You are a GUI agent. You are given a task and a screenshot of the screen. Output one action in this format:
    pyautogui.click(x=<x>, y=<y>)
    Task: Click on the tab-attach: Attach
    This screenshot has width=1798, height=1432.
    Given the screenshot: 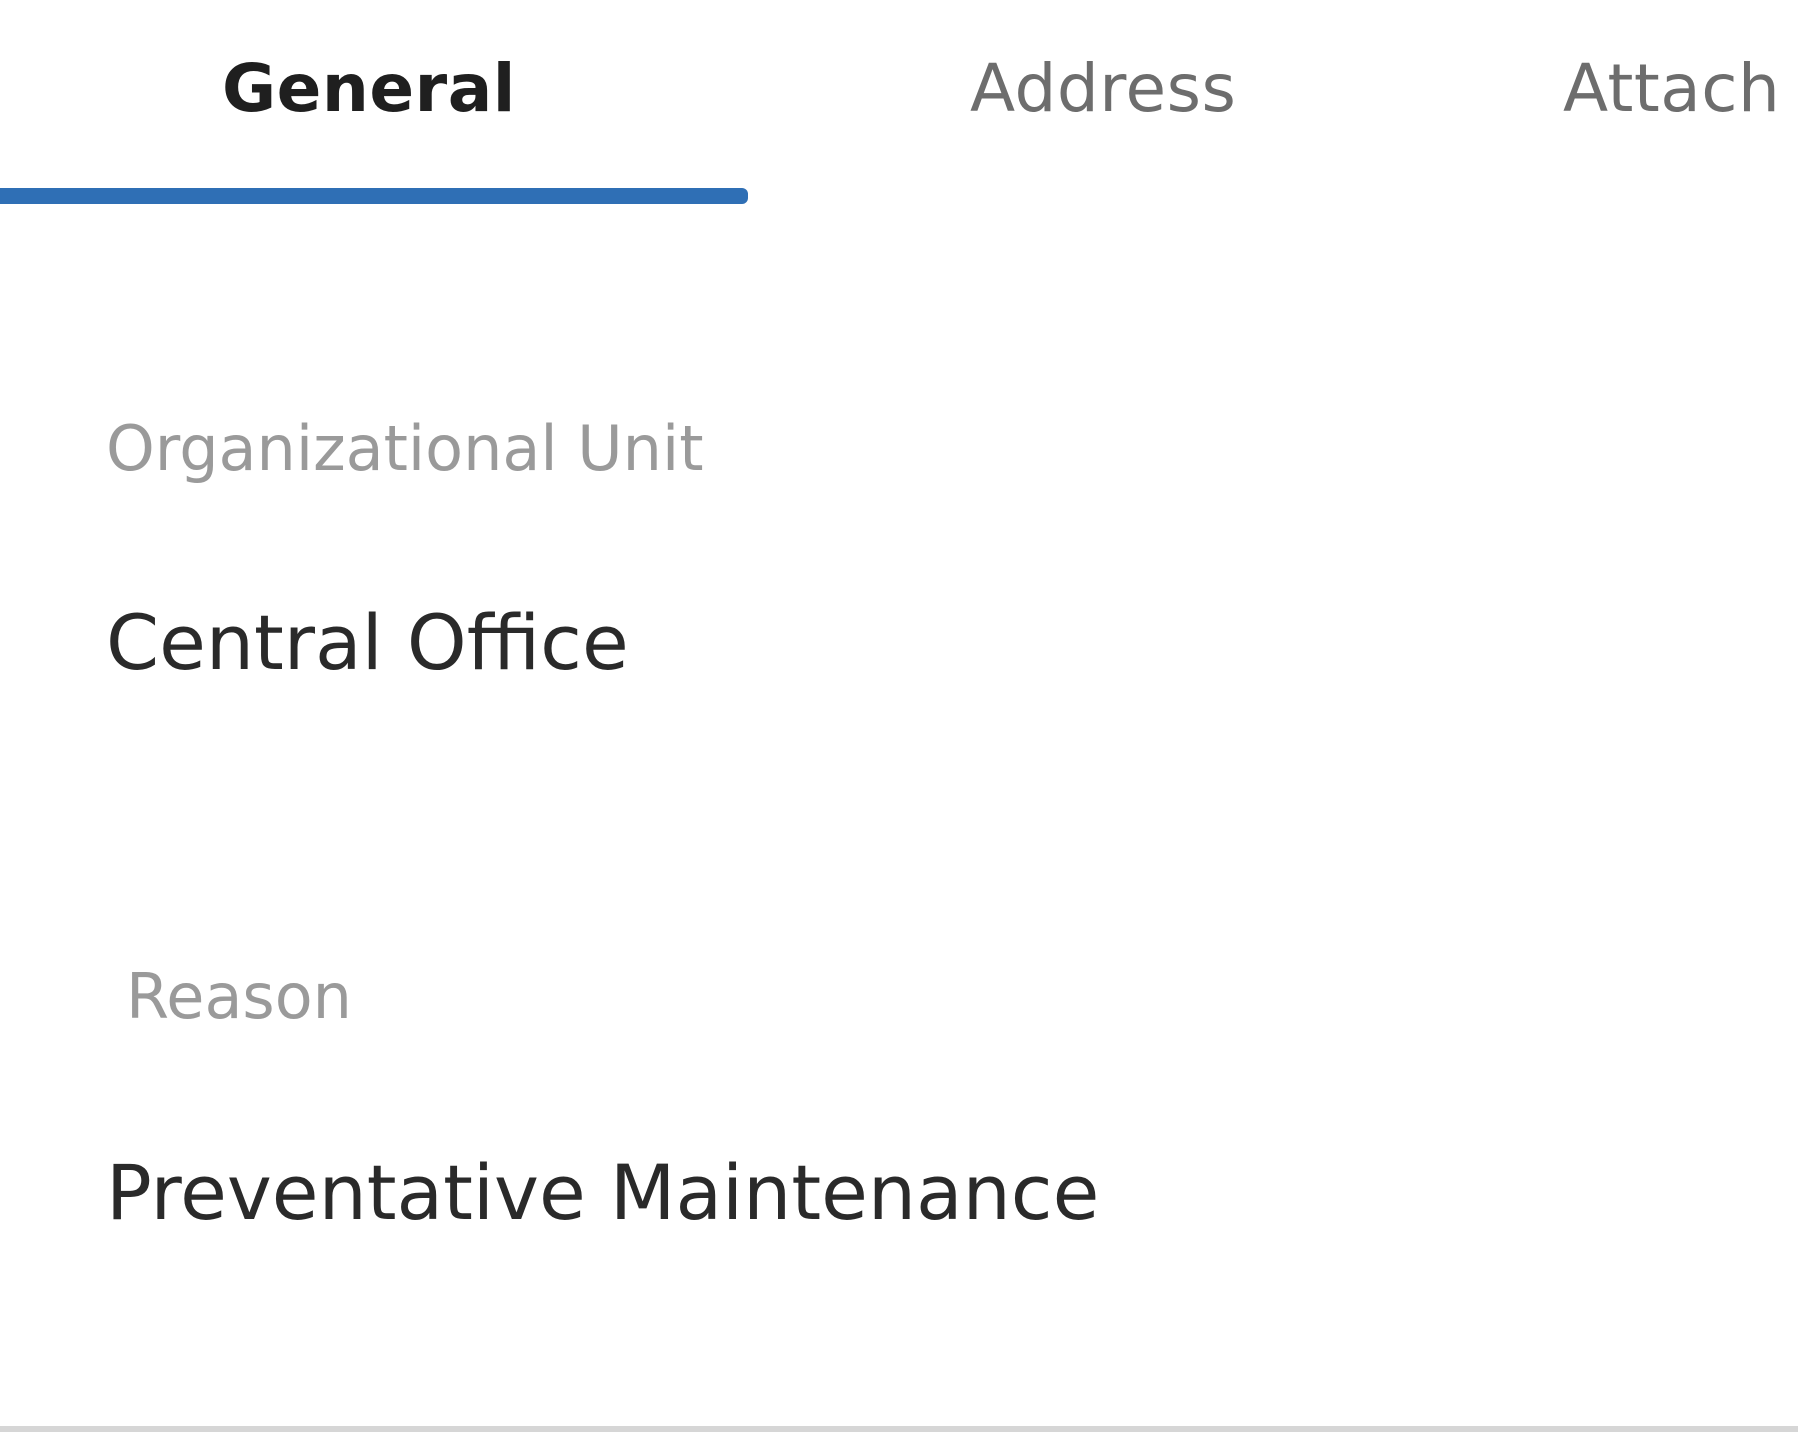 What is the action you would take?
    pyautogui.click(x=1680, y=88)
    